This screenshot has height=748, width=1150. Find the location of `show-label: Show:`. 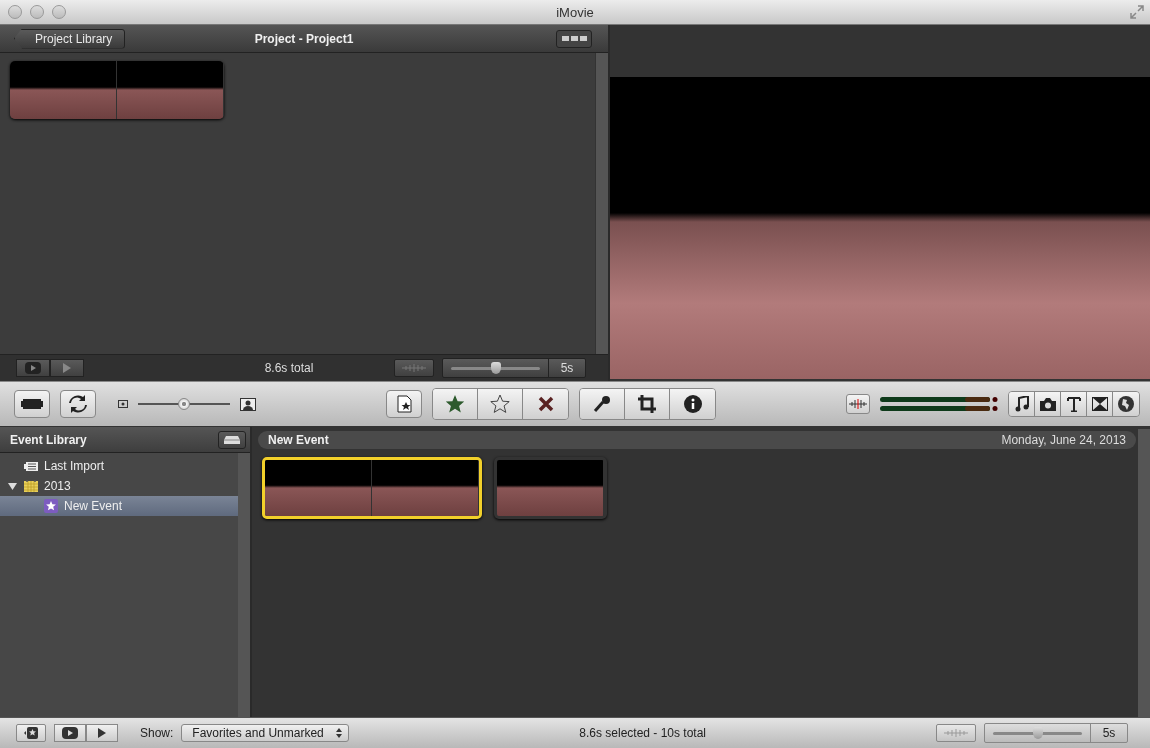

show-label: Show: is located at coordinates (157, 733).